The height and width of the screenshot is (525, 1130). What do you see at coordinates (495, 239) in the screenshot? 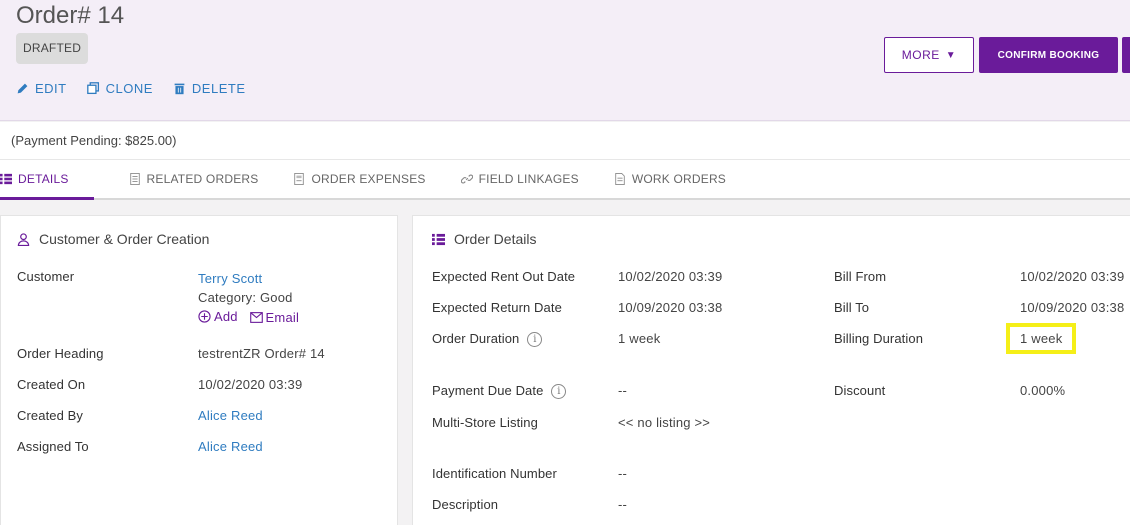
I see `order-card-title: Order Details` at bounding box center [495, 239].